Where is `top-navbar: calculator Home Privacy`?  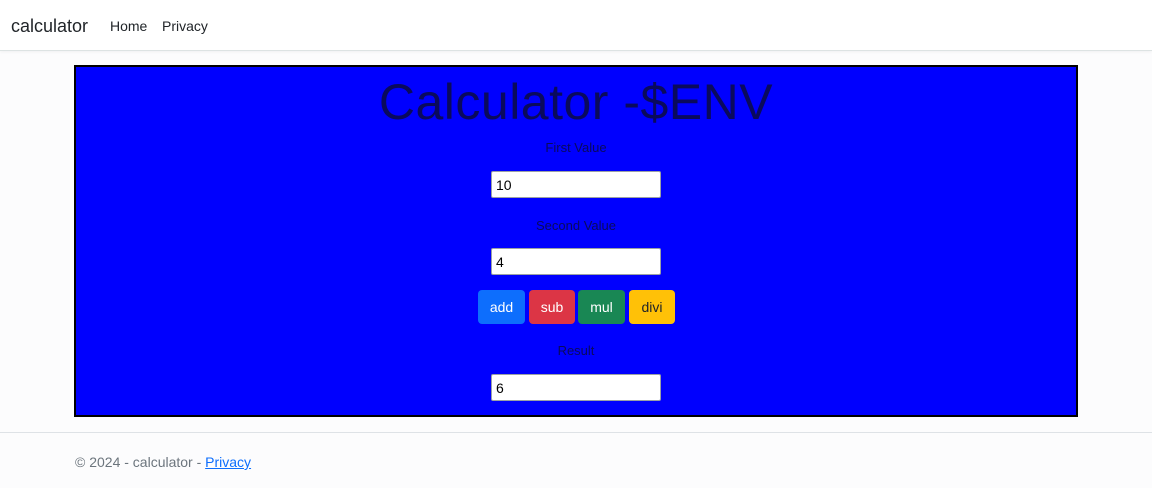 top-navbar: calculator Home Privacy is located at coordinates (576, 25).